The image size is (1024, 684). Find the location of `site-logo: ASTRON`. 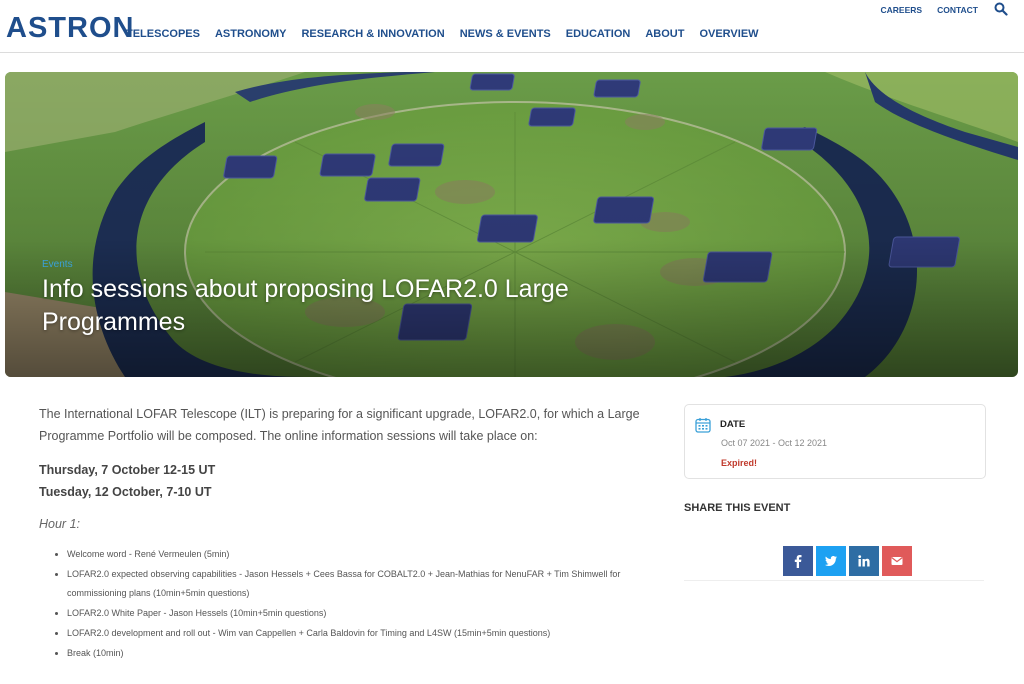

site-logo: ASTRON is located at coordinates (70, 28).